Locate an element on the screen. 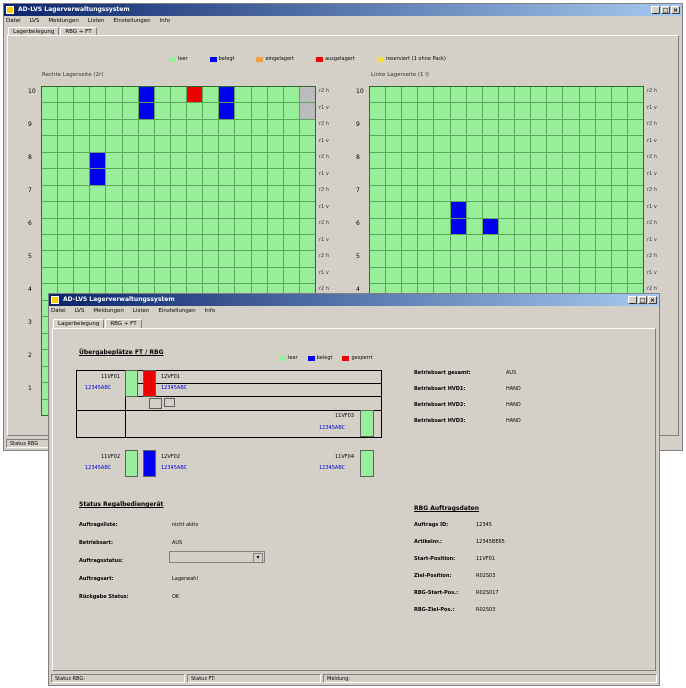 The height and width of the screenshot is (688, 686). maximize-icon: □ is located at coordinates (642, 300).